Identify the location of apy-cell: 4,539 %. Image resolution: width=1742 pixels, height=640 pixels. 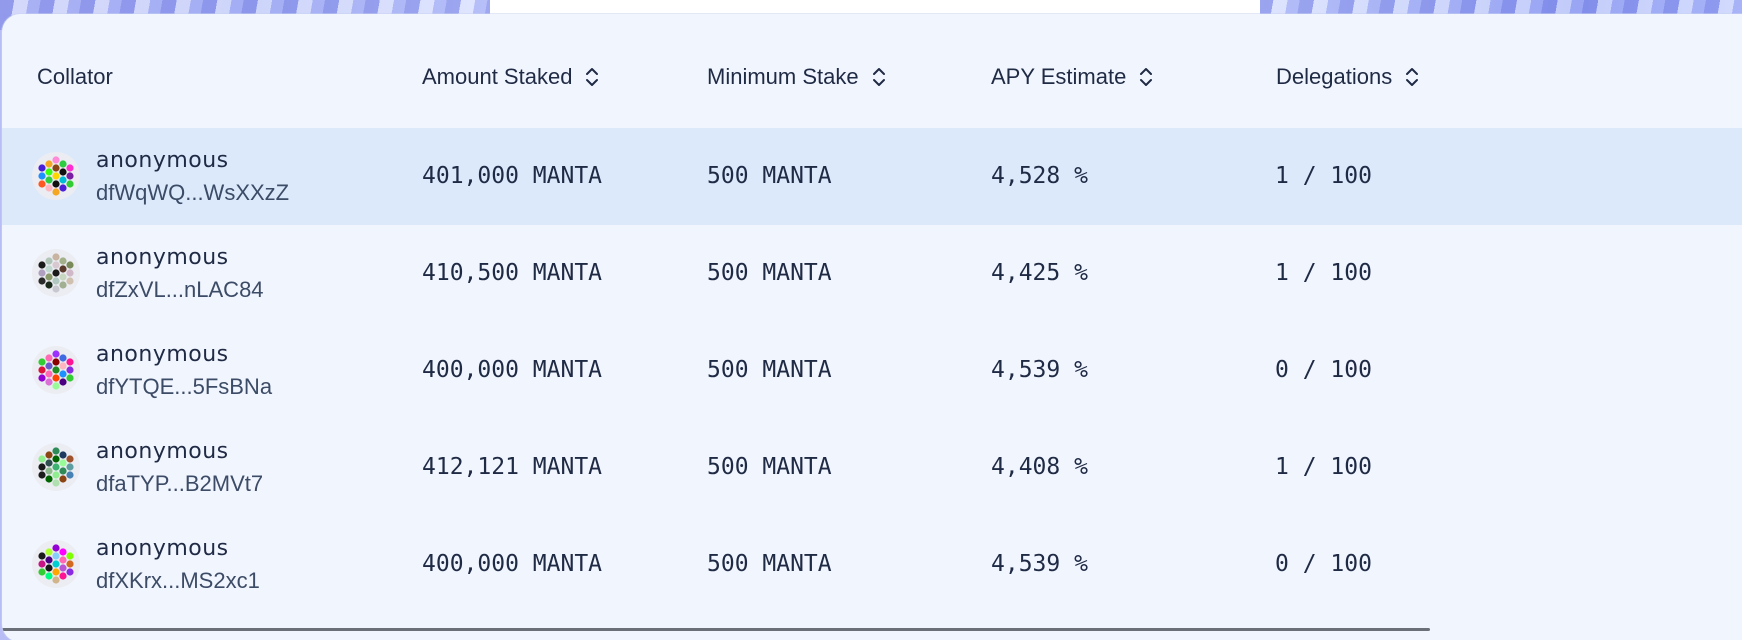
(1039, 370).